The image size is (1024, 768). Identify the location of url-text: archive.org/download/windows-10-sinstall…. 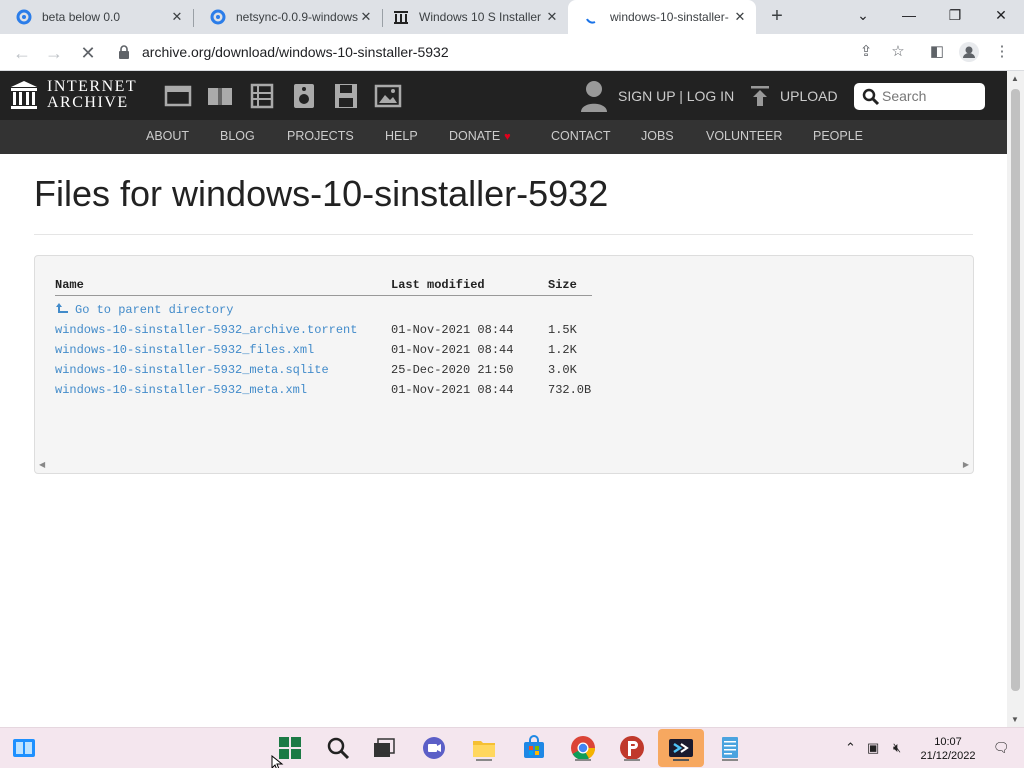
(295, 52).